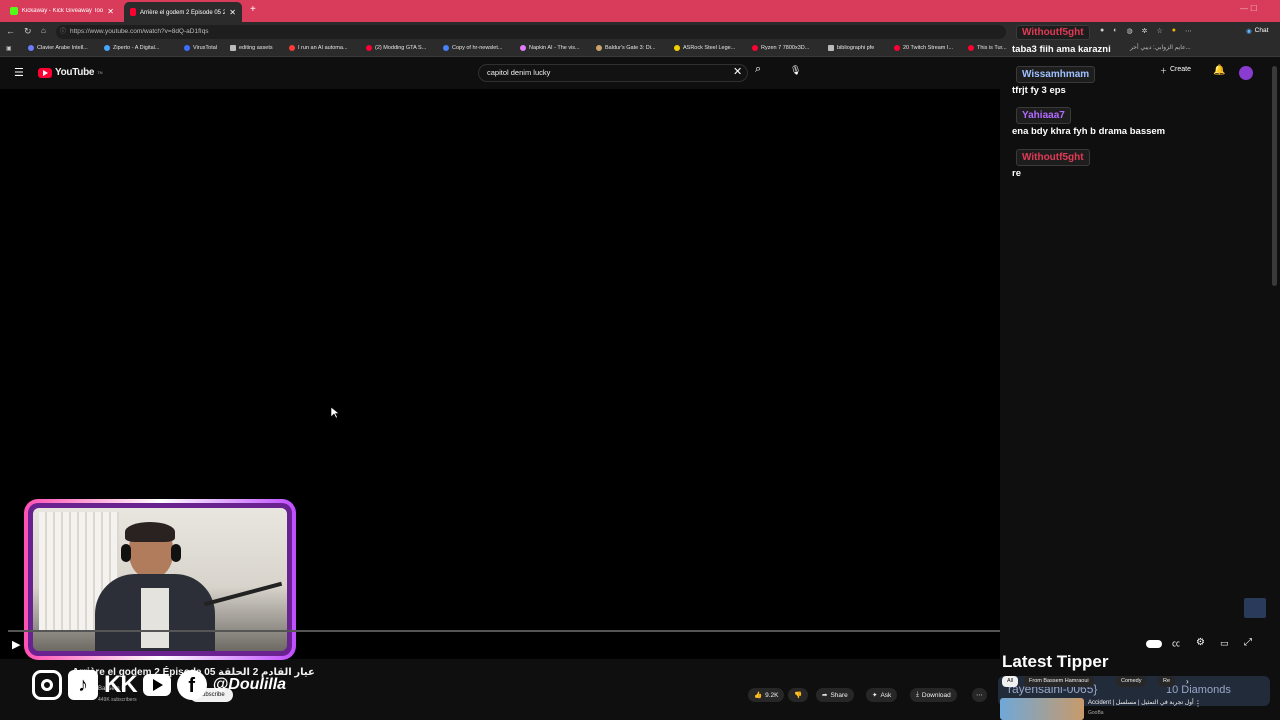 This screenshot has height=720, width=1280. What do you see at coordinates (1141, 702) in the screenshot?
I see `recommended-title: Accident | أول تجربة في التمثيل | مسلسل` at bounding box center [1141, 702].